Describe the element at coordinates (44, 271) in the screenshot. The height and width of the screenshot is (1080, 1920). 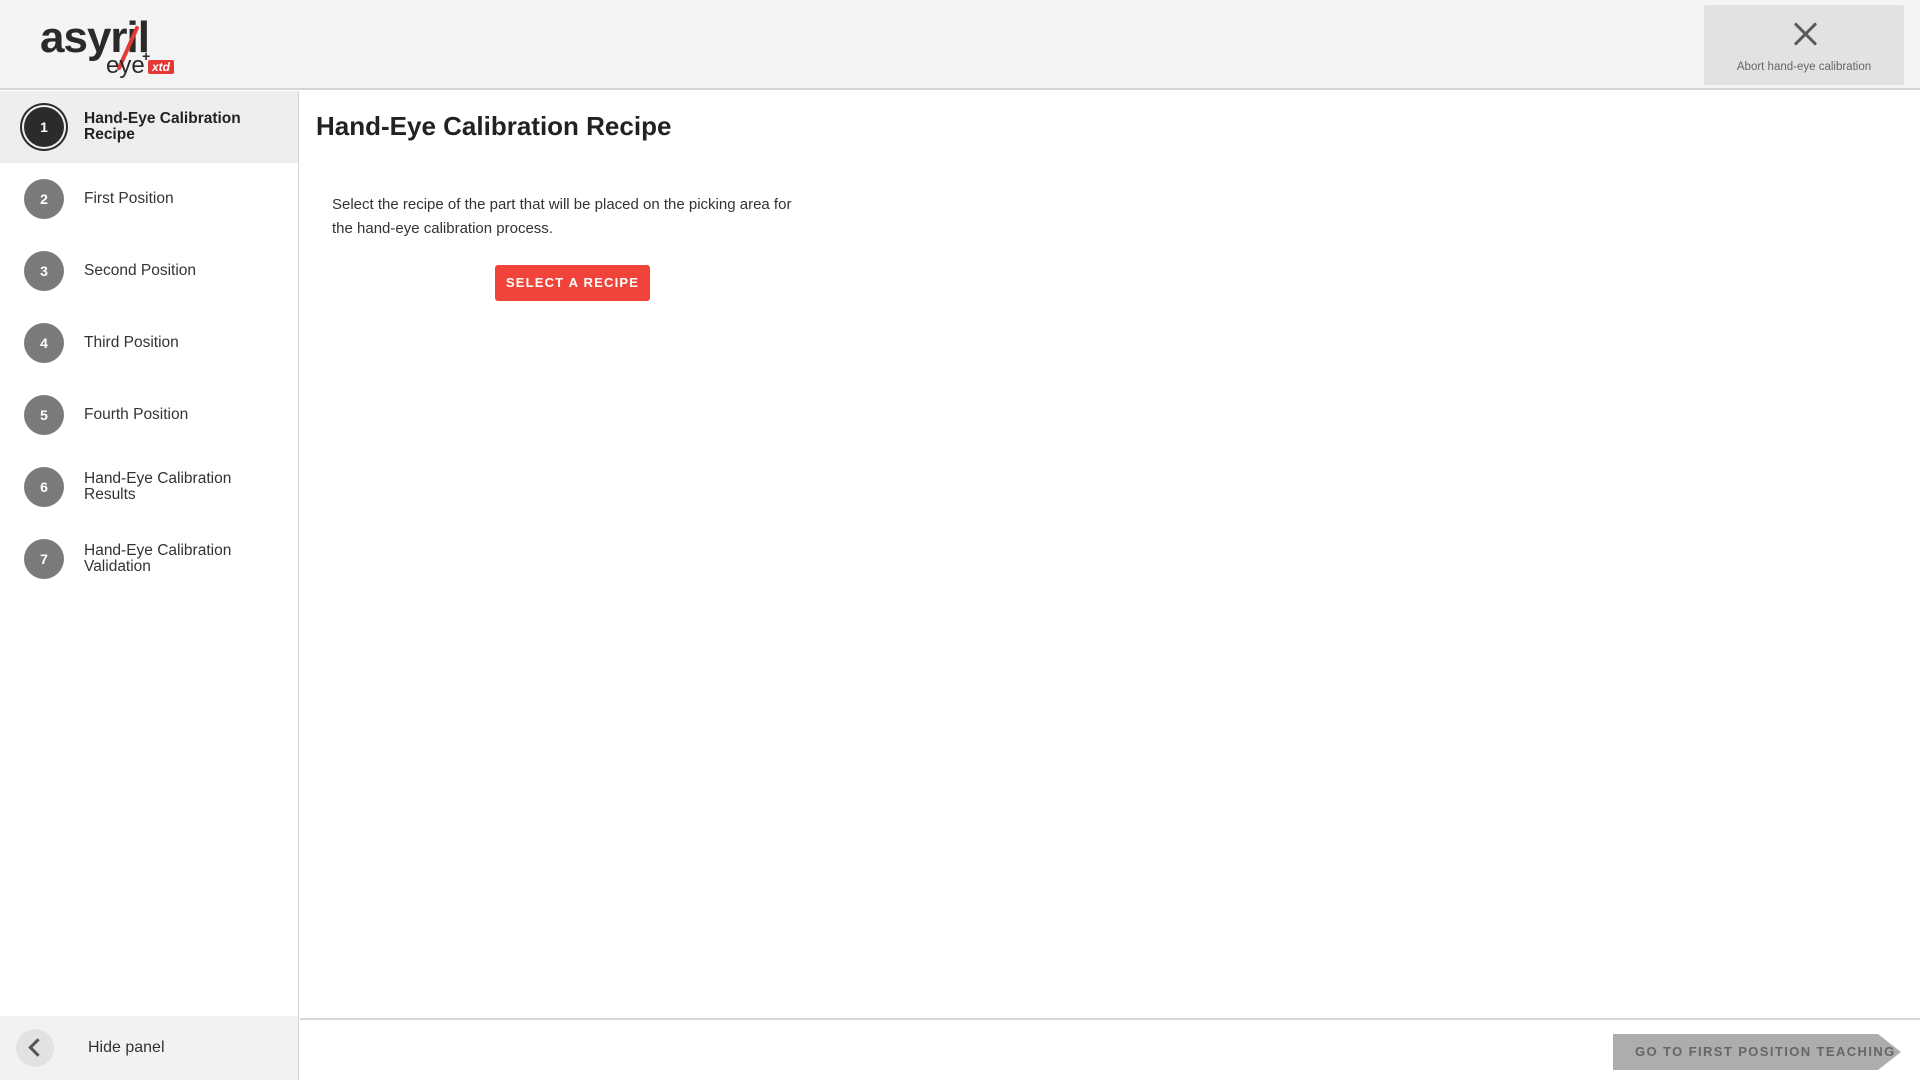
I see `step-number-badge: 3` at that location.